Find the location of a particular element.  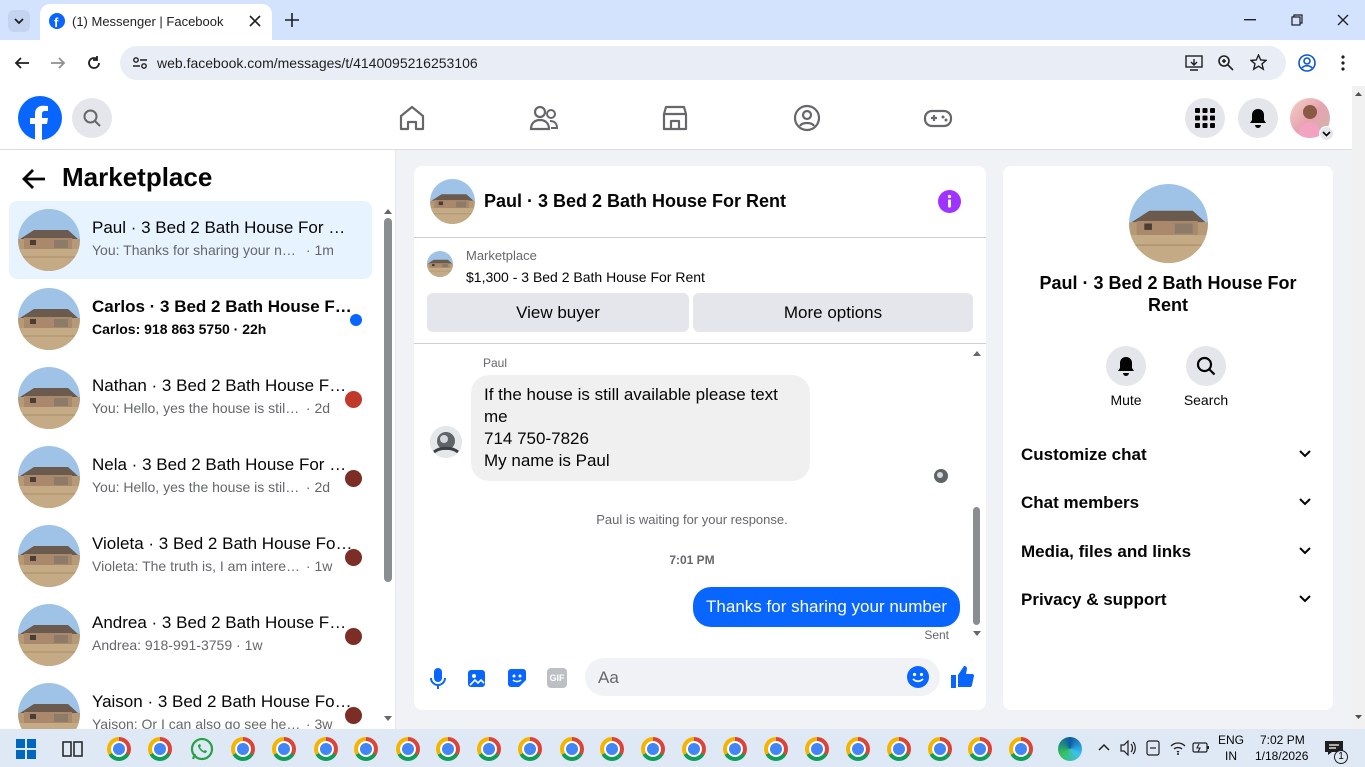

menu-button is located at coordinates (1205, 118).